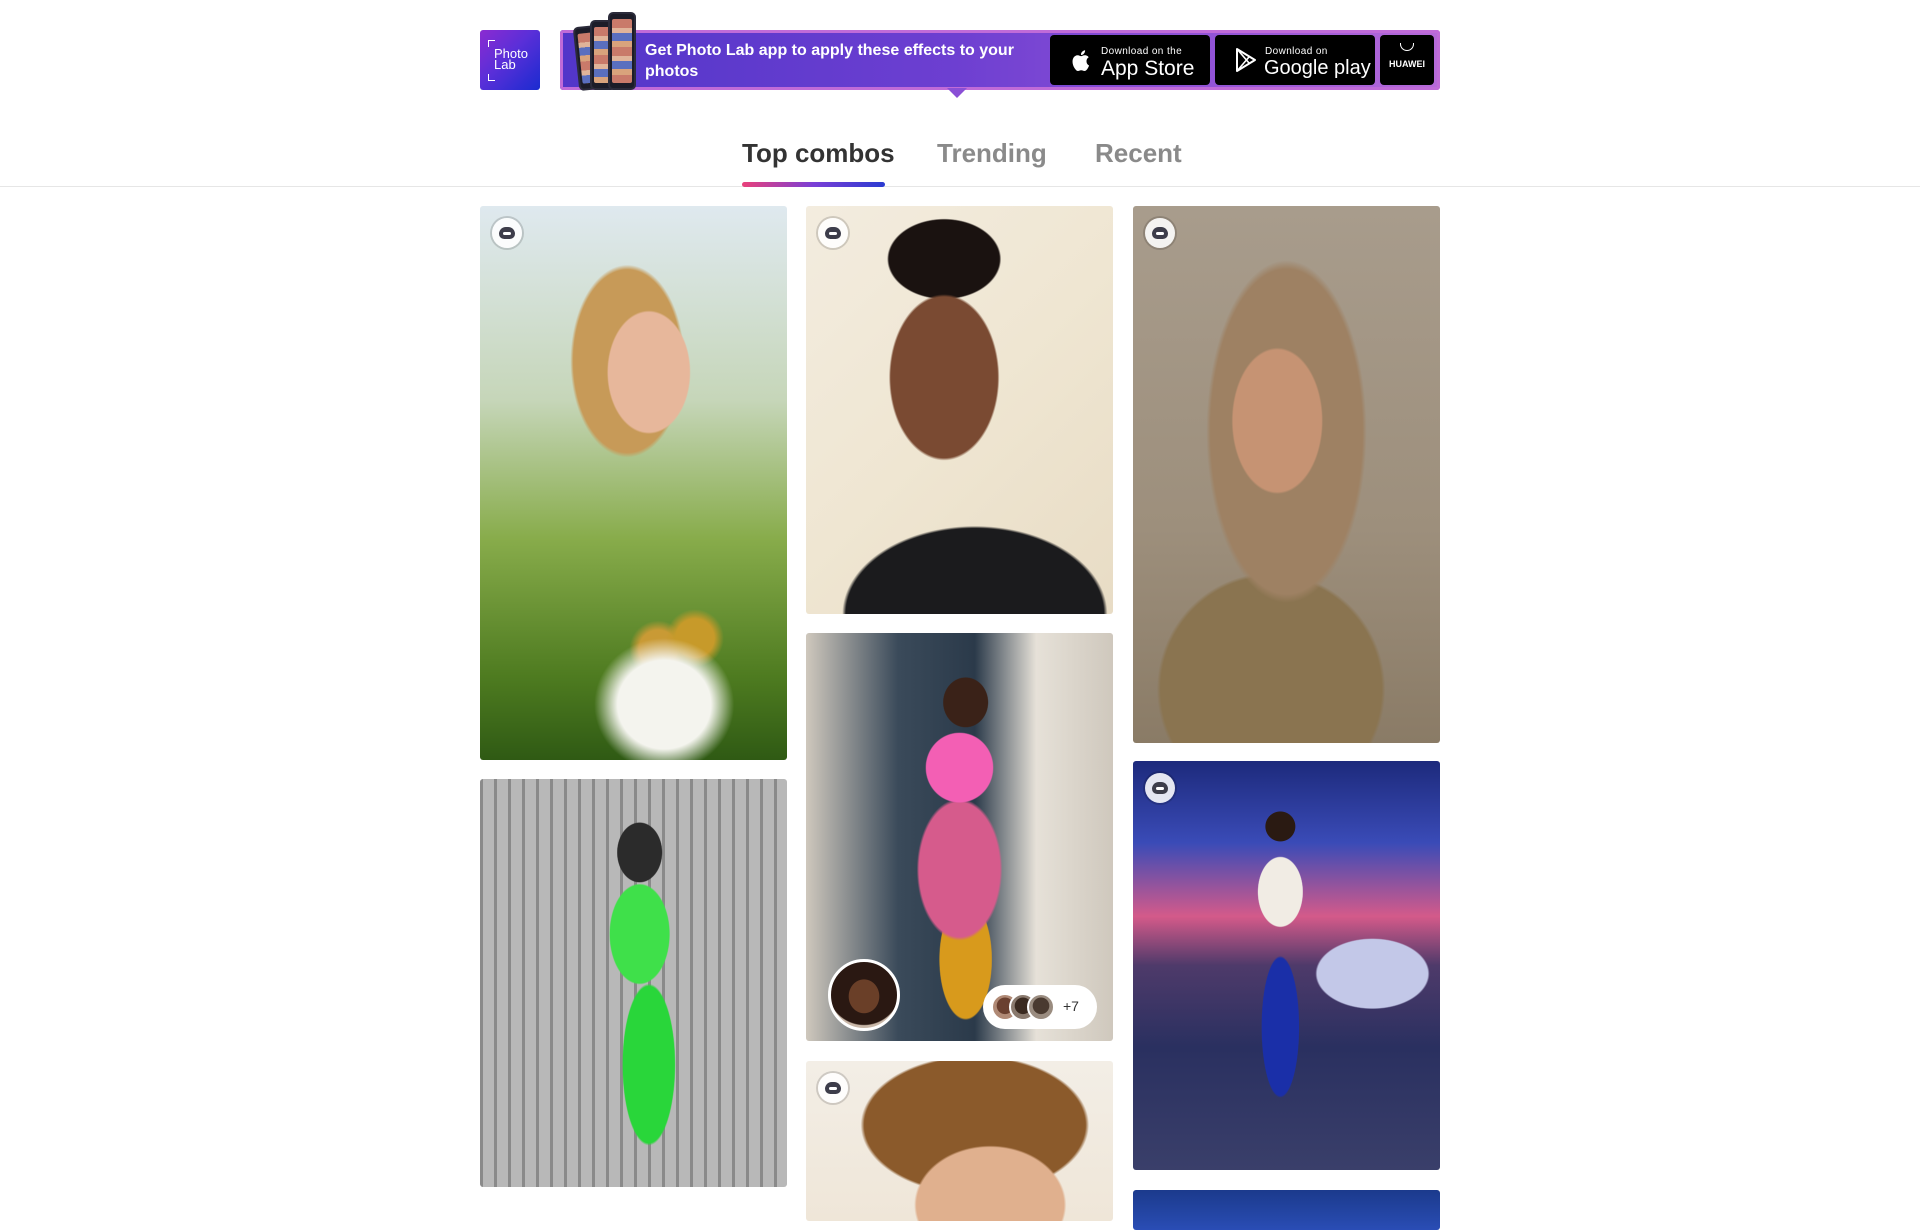 The height and width of the screenshot is (1230, 1920). What do you see at coordinates (1296, 51) in the screenshot?
I see `google-play-small-text: Download on` at bounding box center [1296, 51].